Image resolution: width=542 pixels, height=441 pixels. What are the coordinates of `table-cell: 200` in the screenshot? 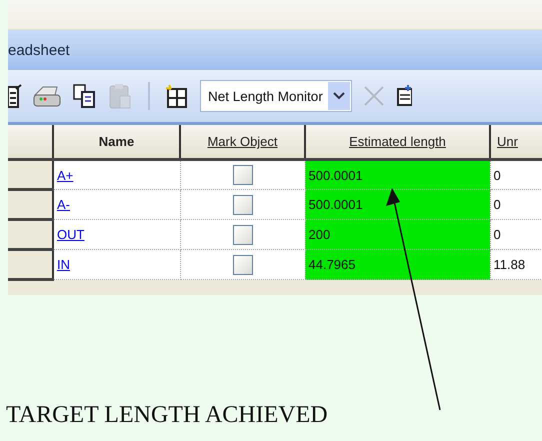 It's located at (397, 235).